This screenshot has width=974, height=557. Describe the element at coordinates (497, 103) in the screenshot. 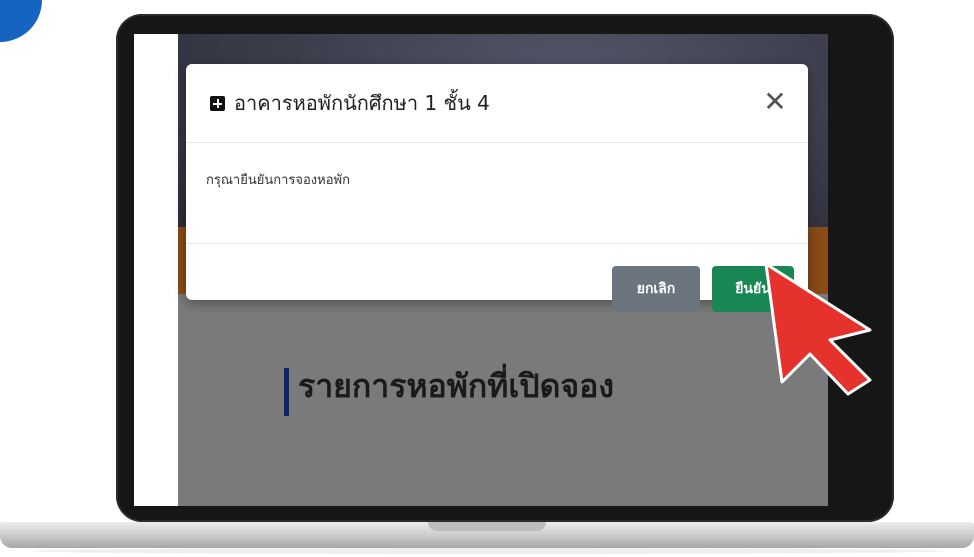

I see `modal-header: อาคารหอพักนักศึกษา 1 ชั้น 4 ✕` at that location.